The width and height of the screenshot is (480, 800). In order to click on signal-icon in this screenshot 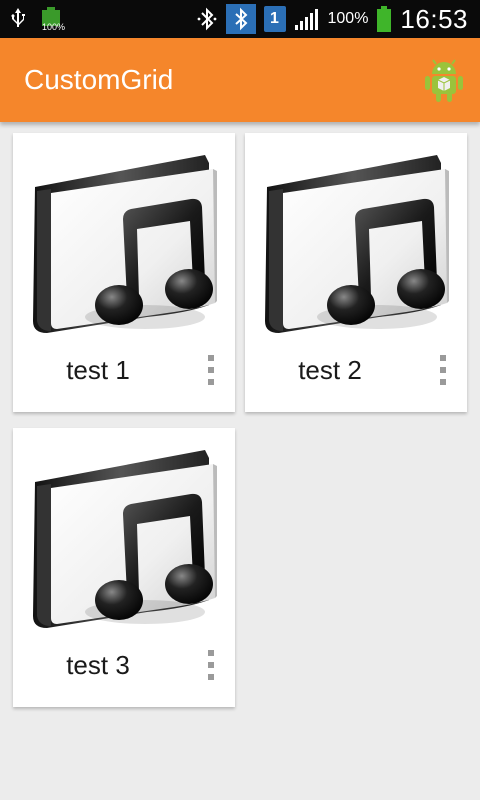, I will do `click(306, 19)`.